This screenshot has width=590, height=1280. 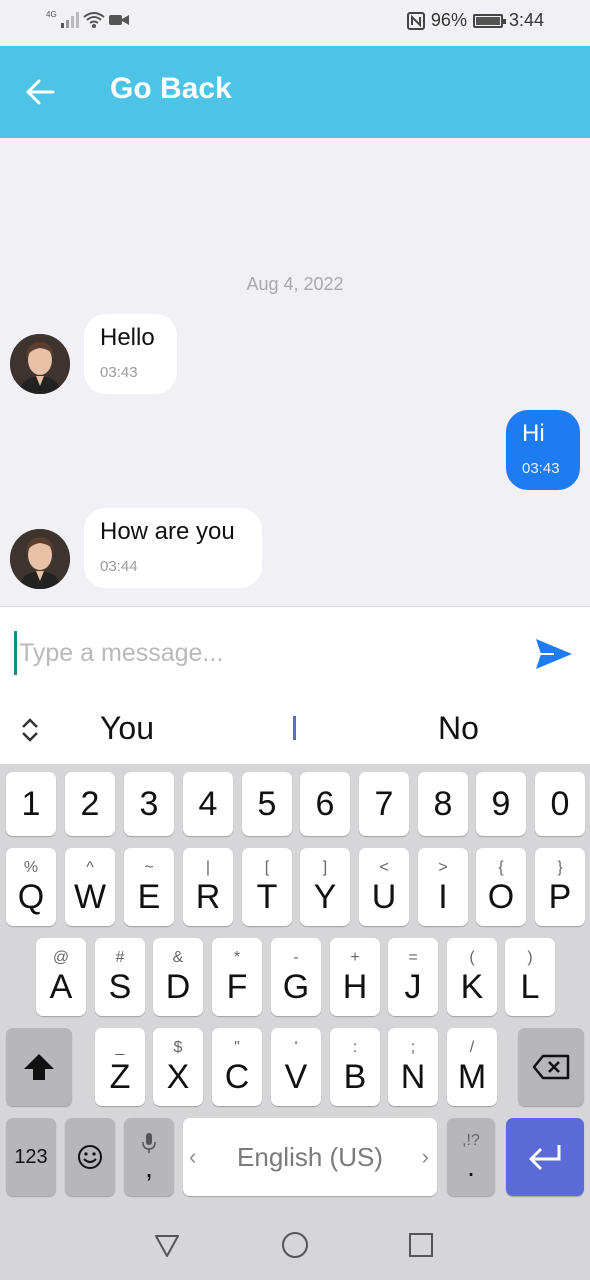 I want to click on microphone-icon, so click(x=149, y=1143).